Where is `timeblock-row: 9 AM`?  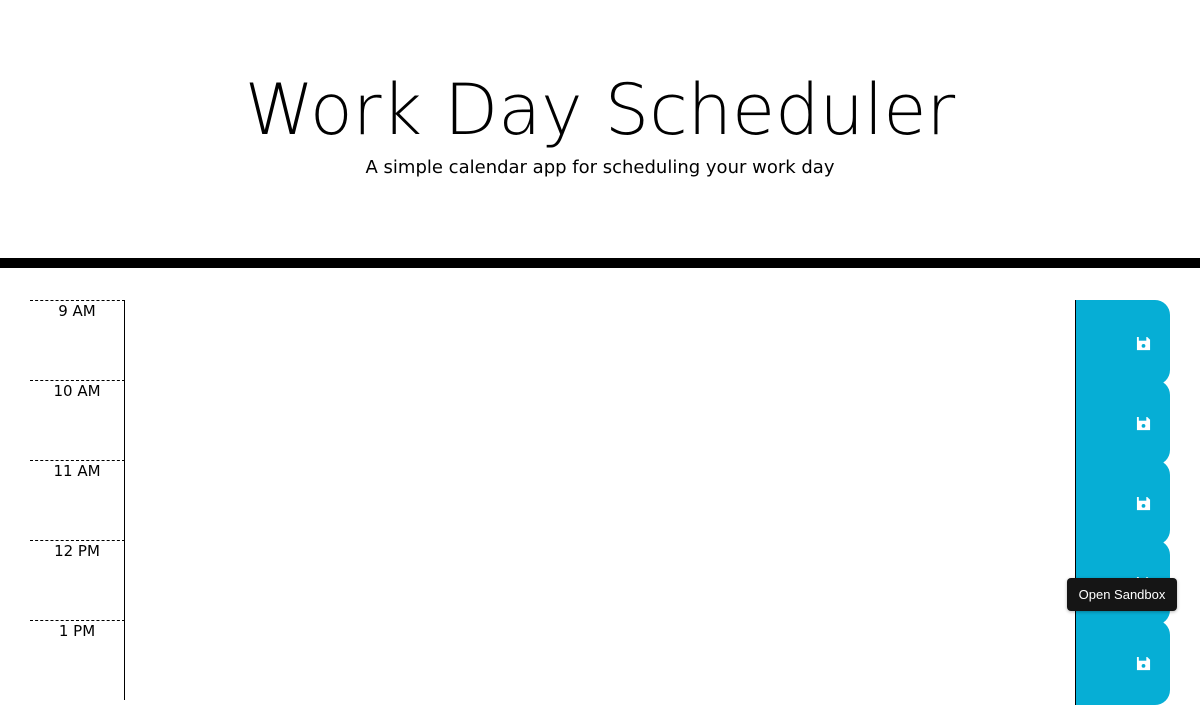 timeblock-row: 9 AM is located at coordinates (600, 342).